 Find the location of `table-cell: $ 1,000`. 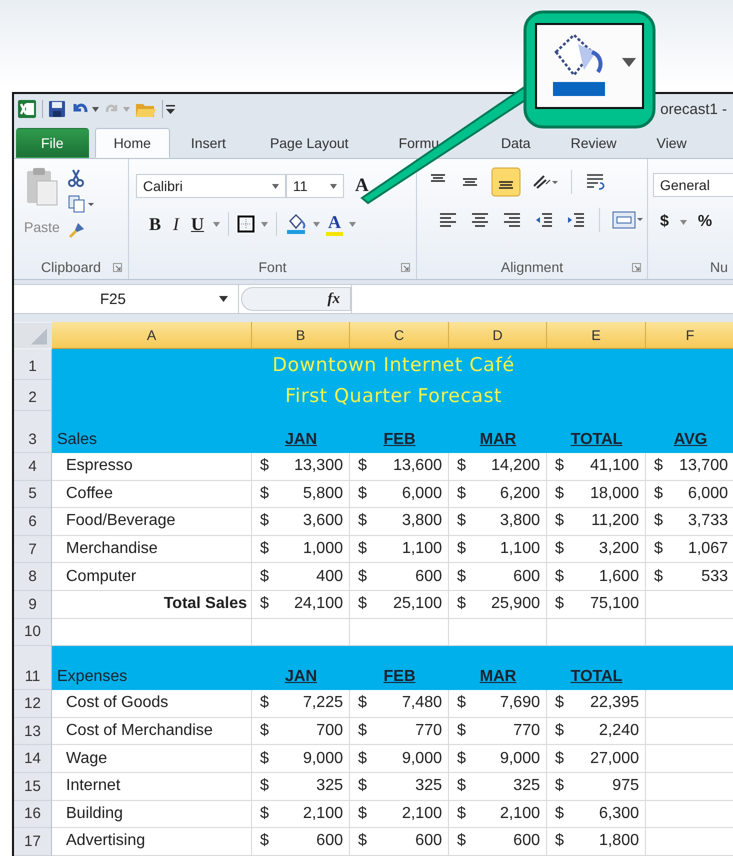

table-cell: $ 1,000 is located at coordinates (301, 550).